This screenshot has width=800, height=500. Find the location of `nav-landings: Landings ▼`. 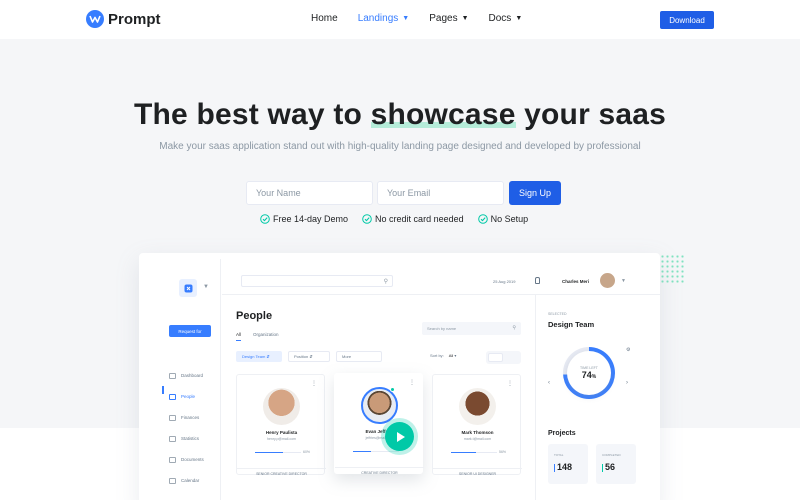

nav-landings: Landings ▼ is located at coordinates (384, 18).